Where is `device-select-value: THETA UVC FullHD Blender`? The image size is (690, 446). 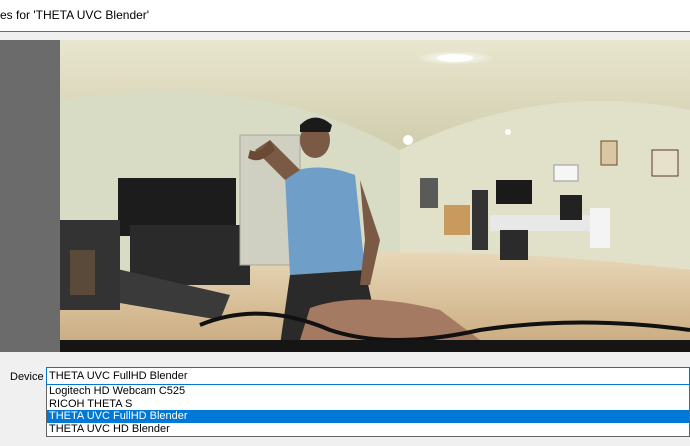
device-select-value: THETA UVC FullHD Blender is located at coordinates (118, 376).